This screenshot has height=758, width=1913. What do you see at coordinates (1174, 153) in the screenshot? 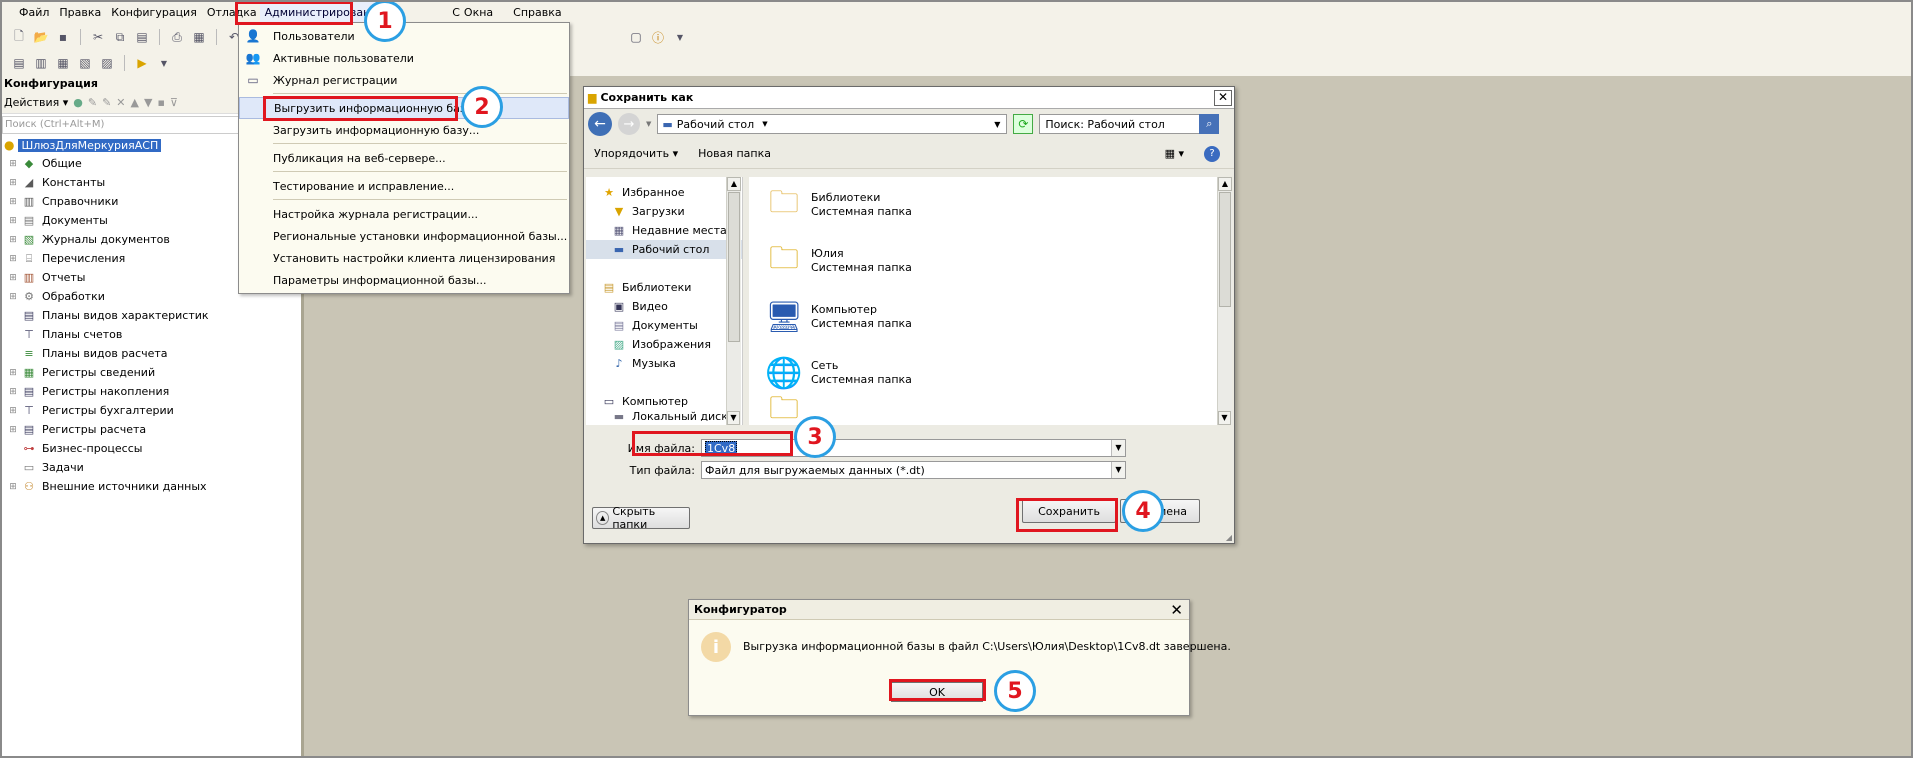
I see `view-icon: ▦ ▾` at bounding box center [1174, 153].